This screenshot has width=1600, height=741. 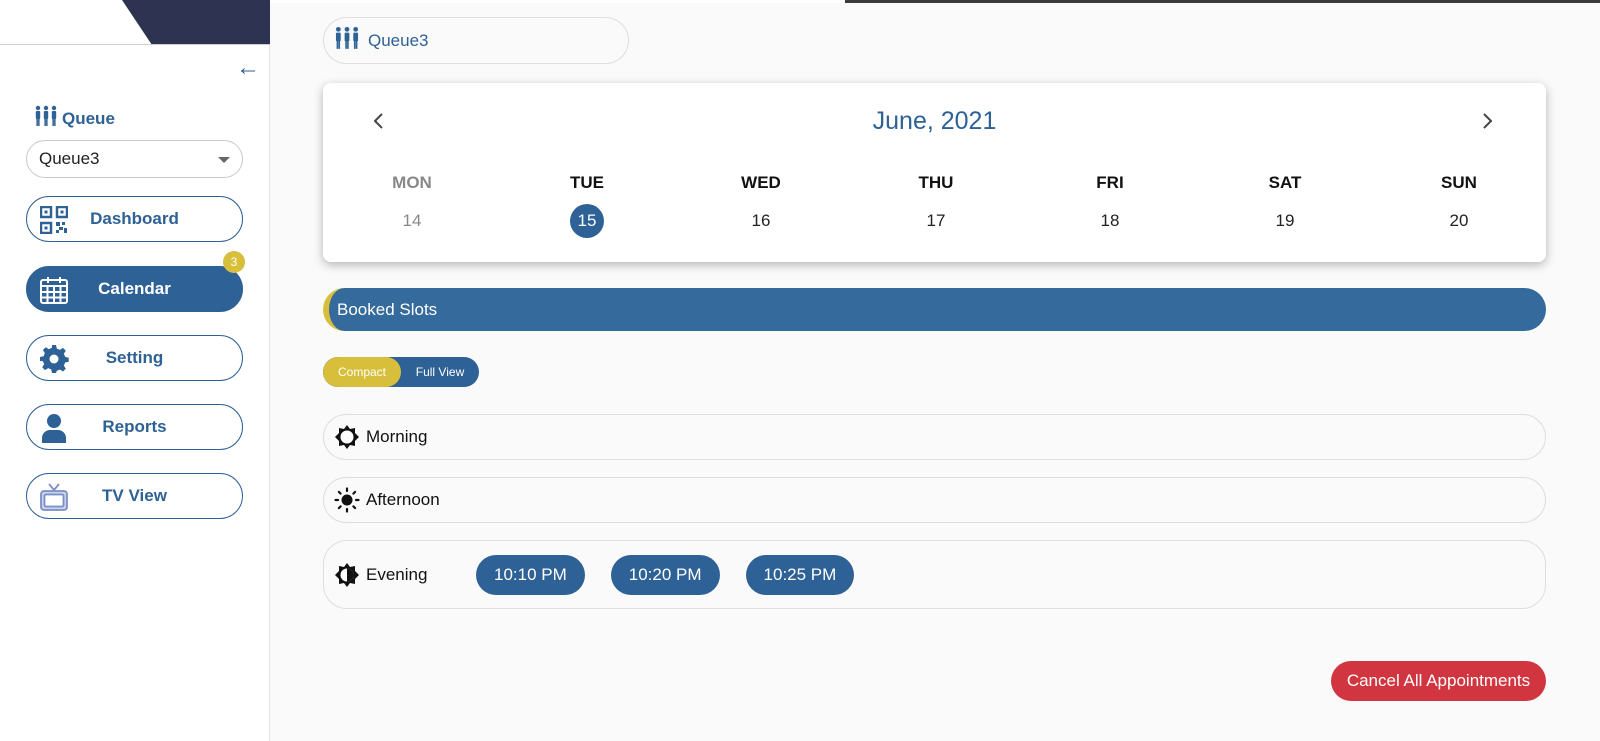 I want to click on sun-icon, so click(x=347, y=500).